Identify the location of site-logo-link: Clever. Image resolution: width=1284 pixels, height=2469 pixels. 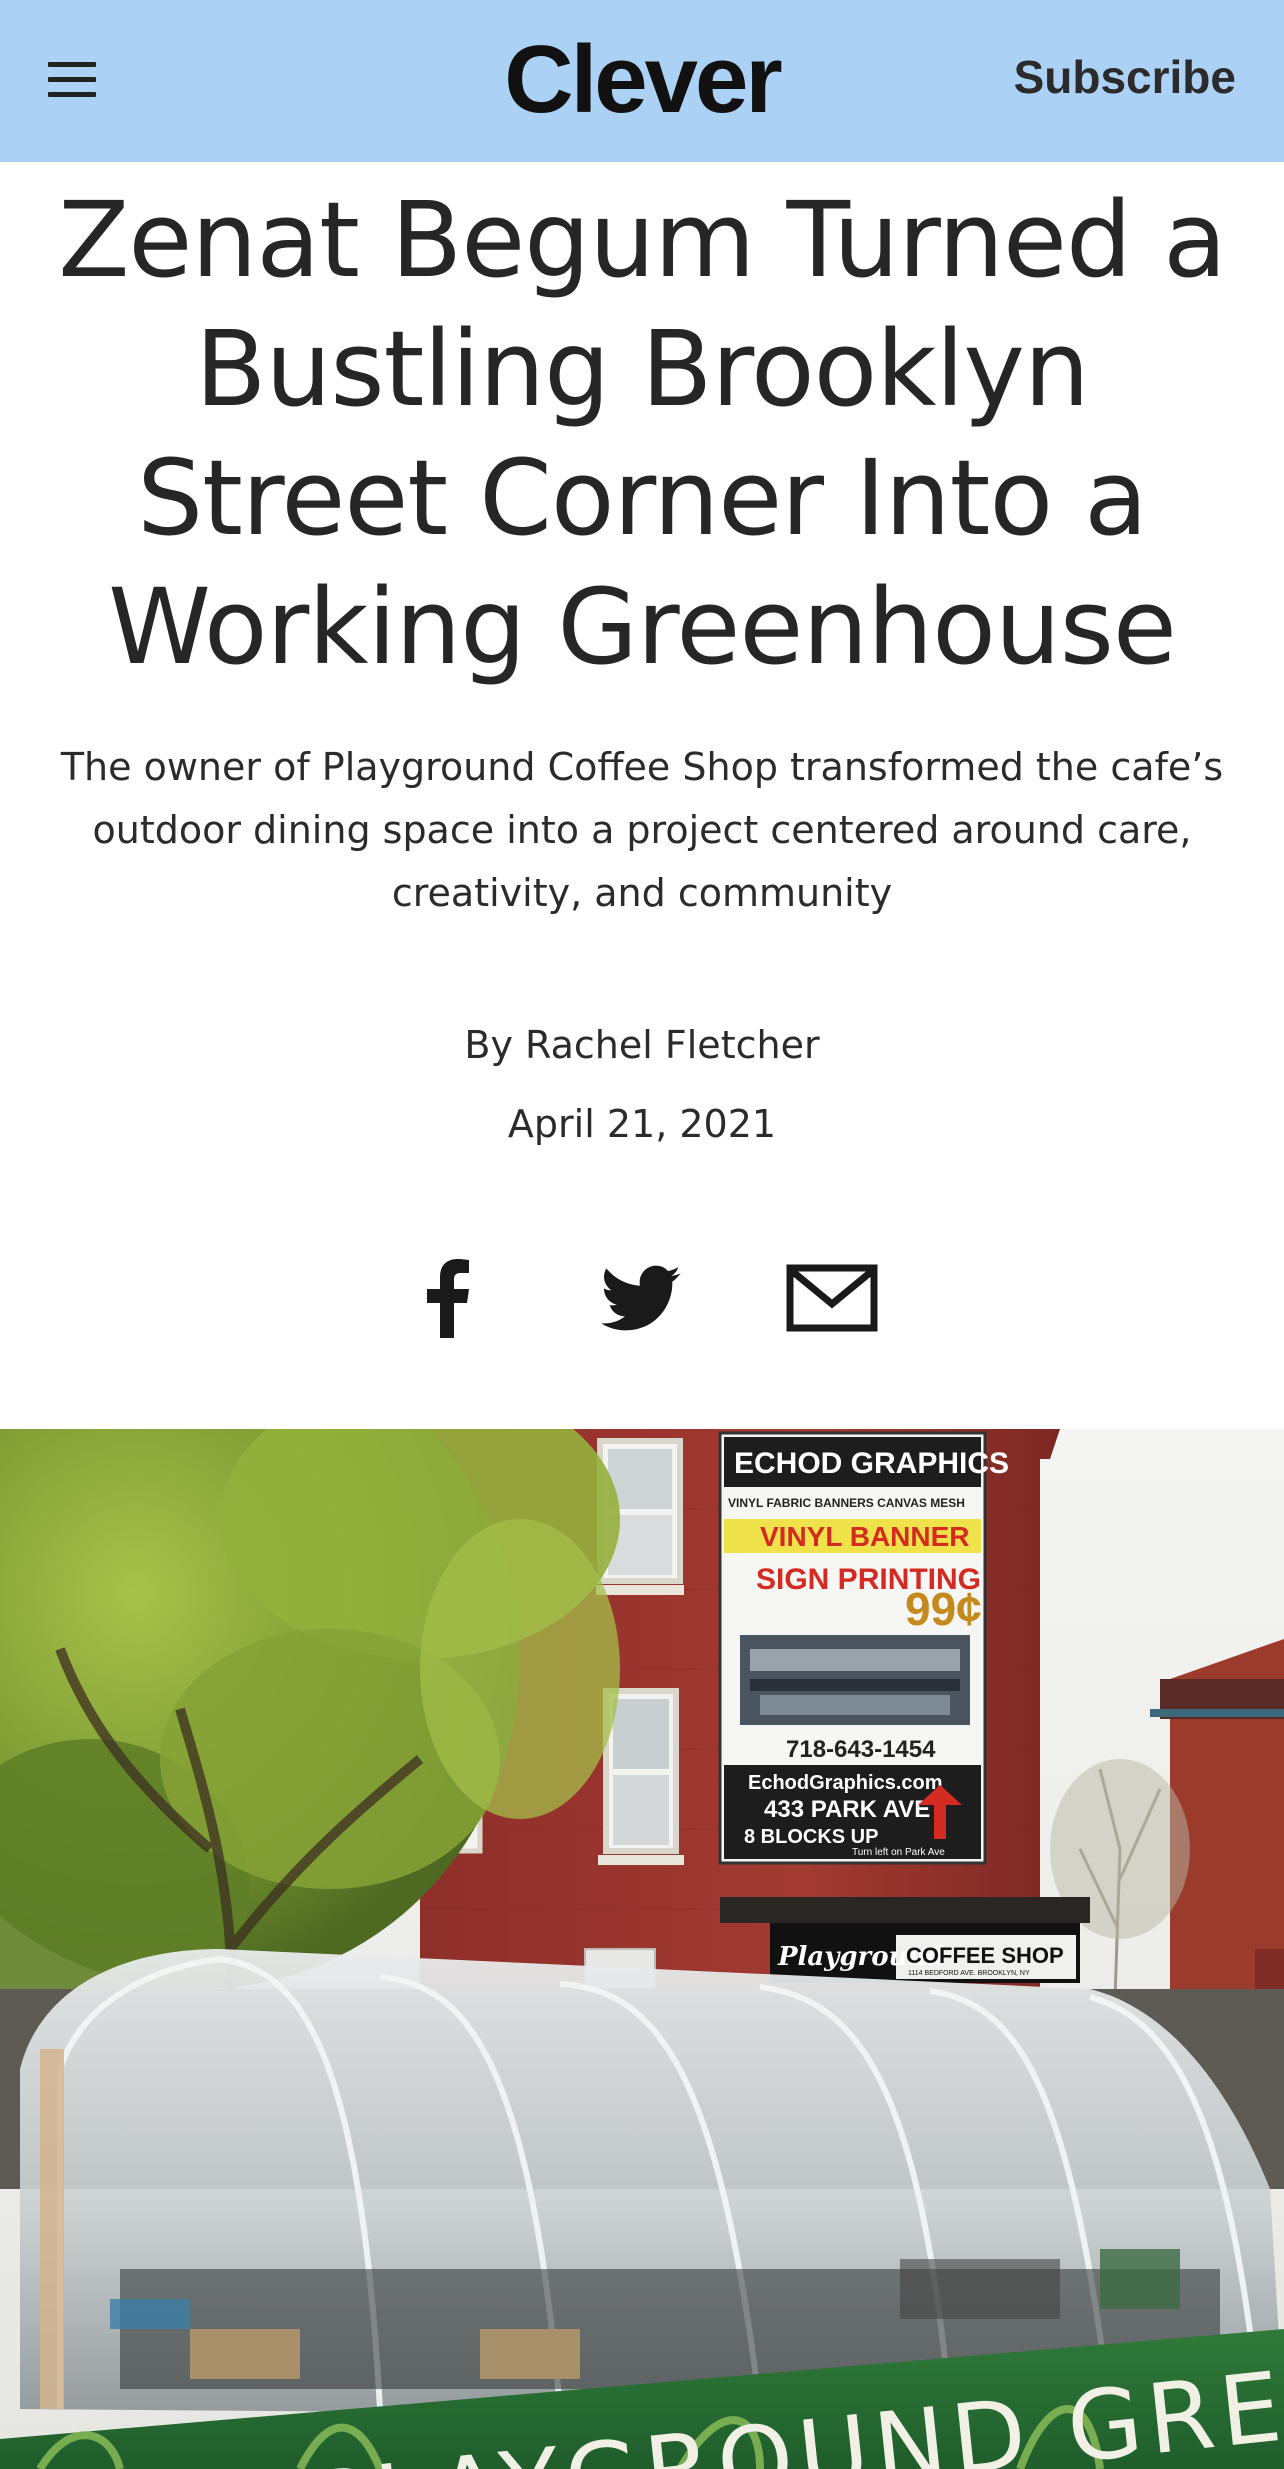
(643, 79).